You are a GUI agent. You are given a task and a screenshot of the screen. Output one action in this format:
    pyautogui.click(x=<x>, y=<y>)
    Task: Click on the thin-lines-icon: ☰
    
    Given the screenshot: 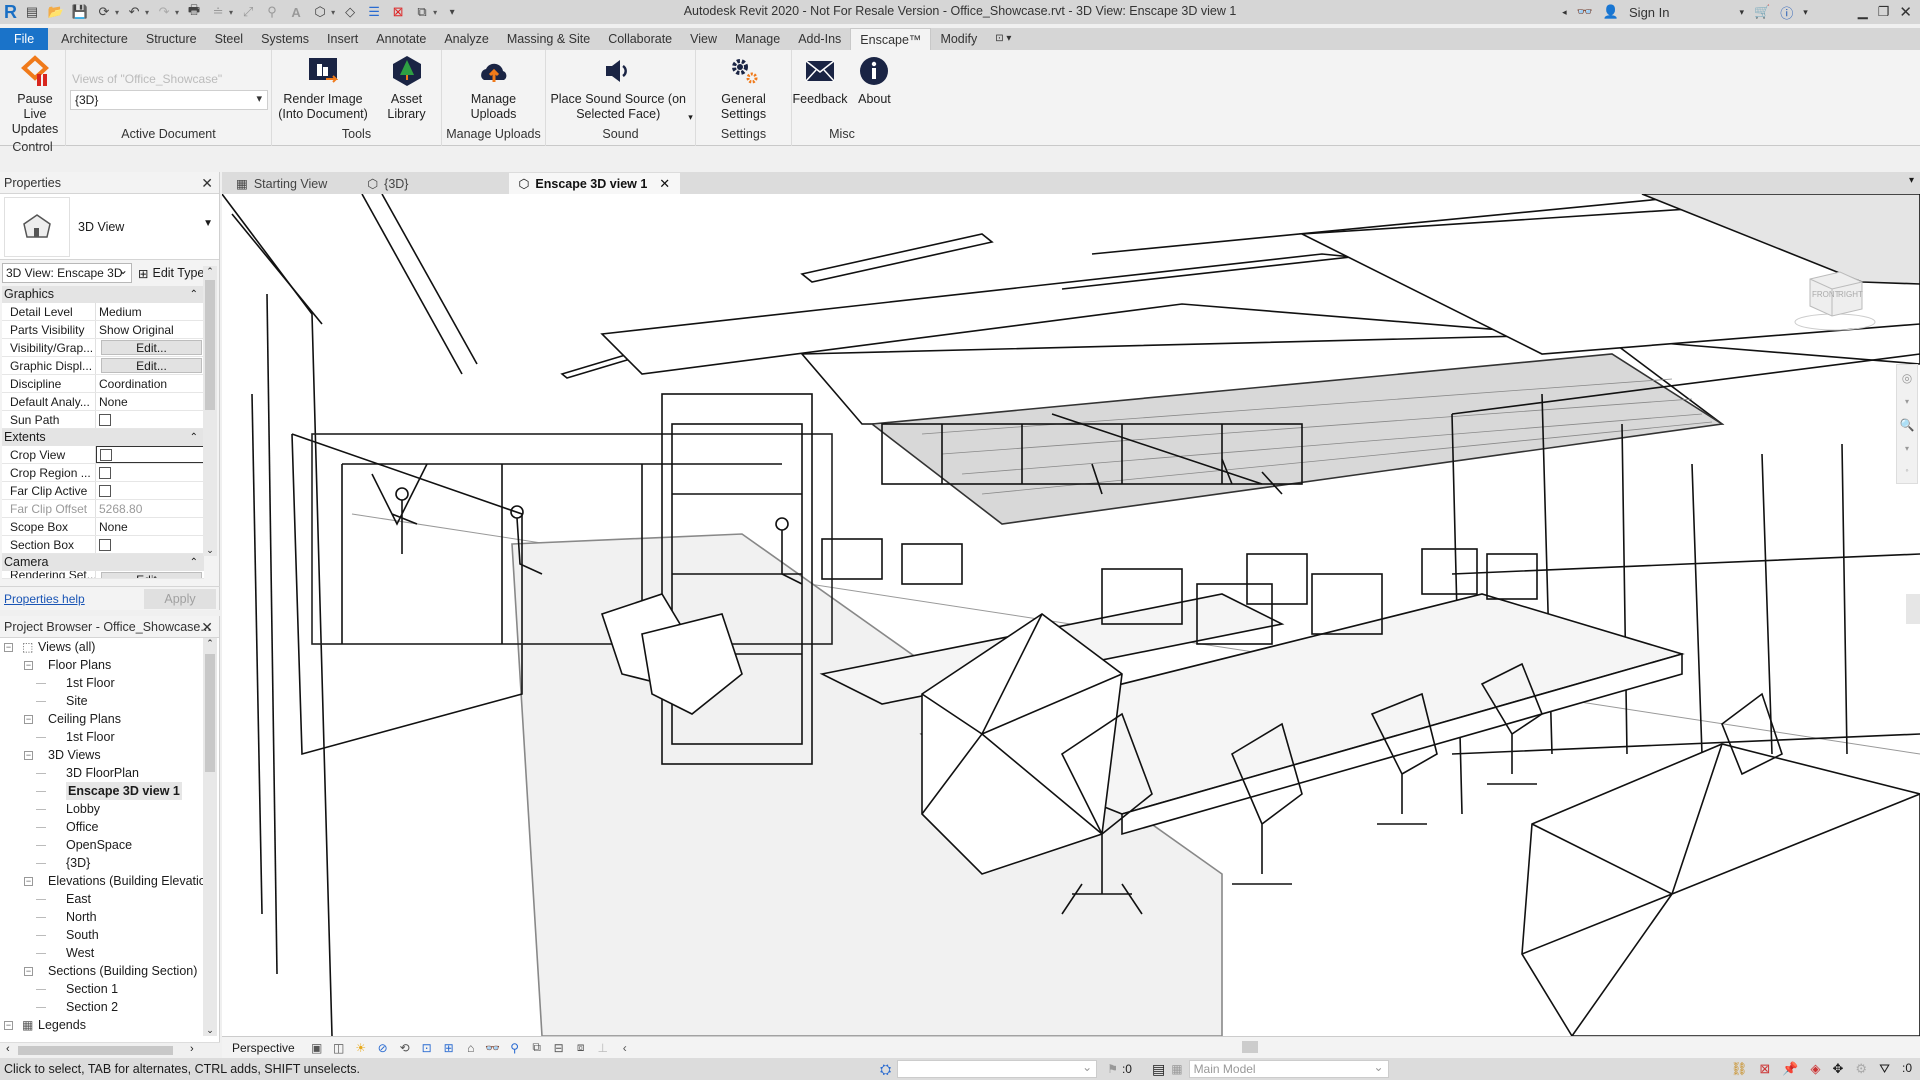 What is the action you would take?
    pyautogui.click(x=374, y=12)
    